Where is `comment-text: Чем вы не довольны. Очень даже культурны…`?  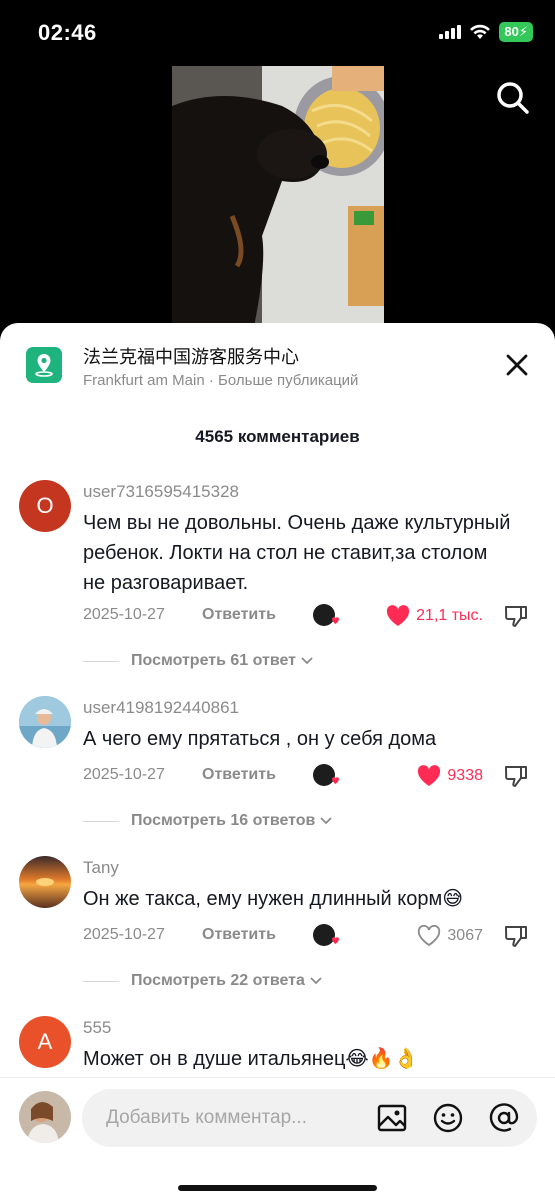 comment-text: Чем вы не довольны. Очень даже культурны… is located at coordinates (297, 553).